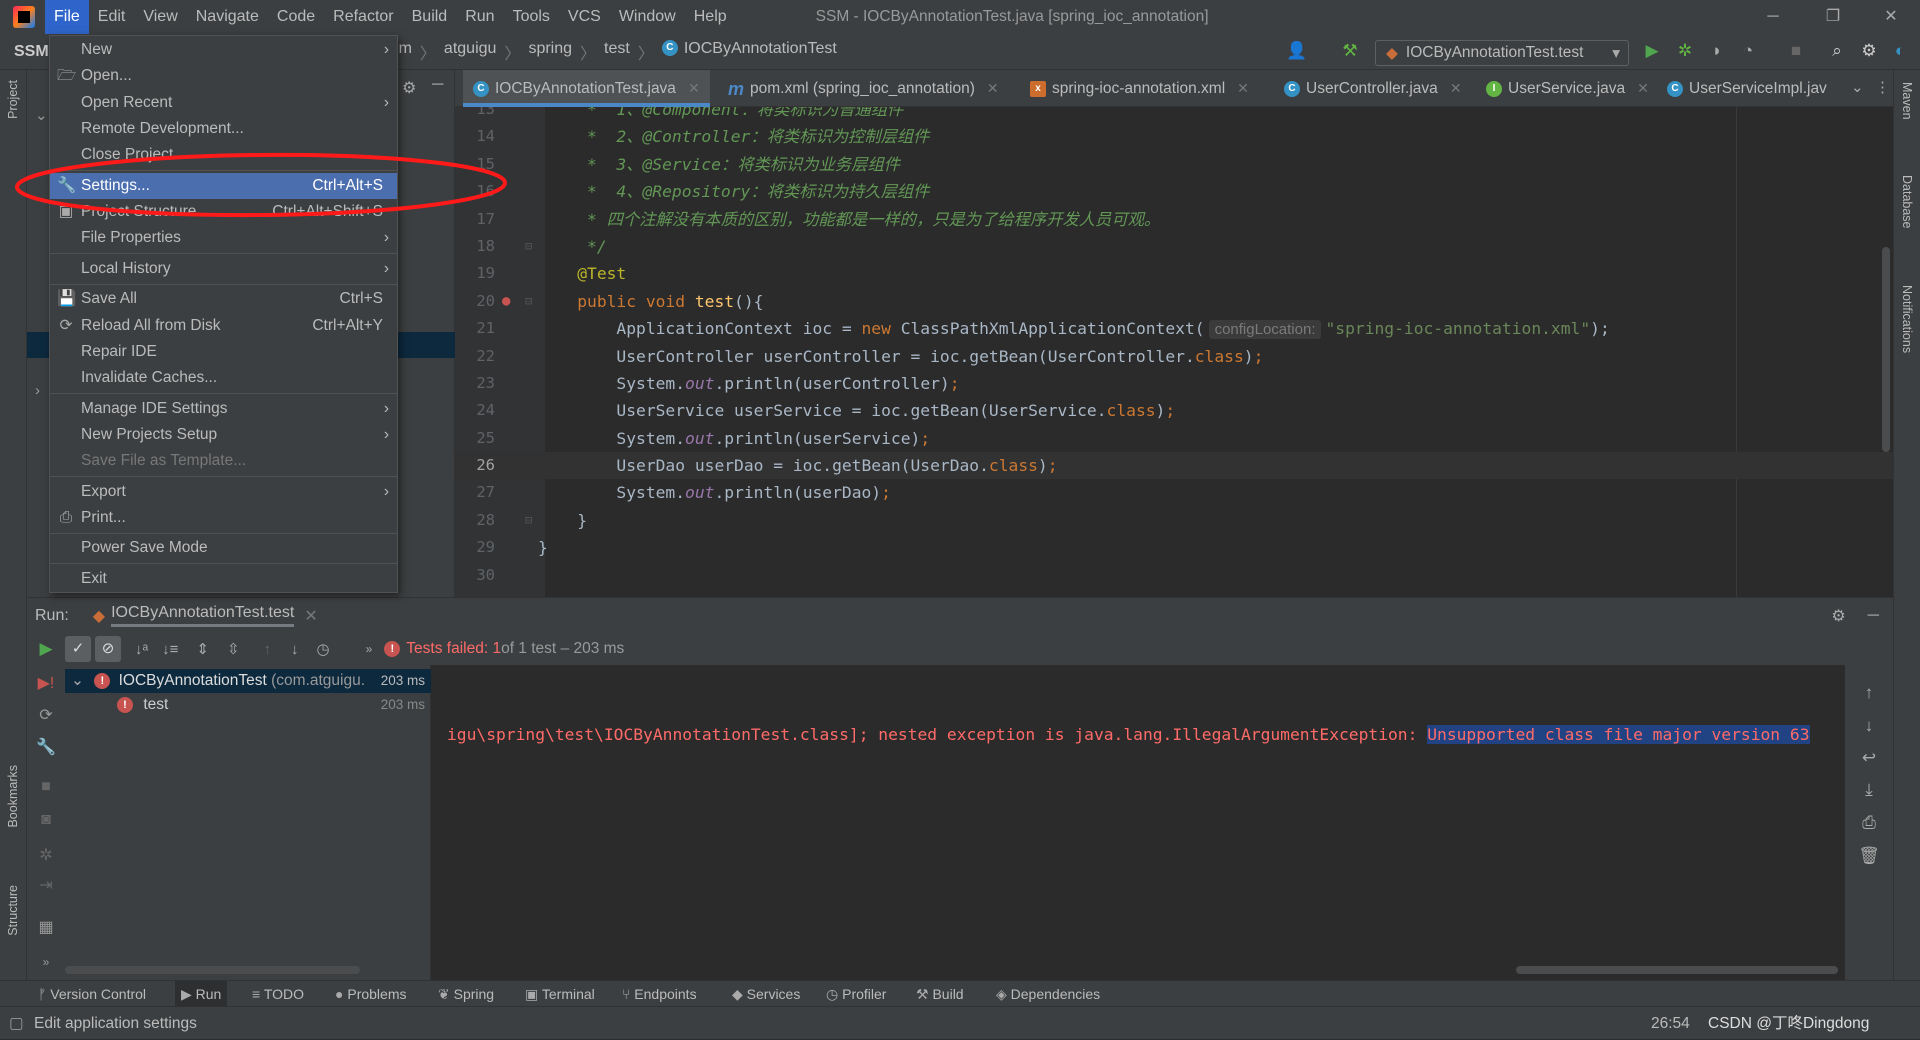 Image resolution: width=1920 pixels, height=1040 pixels. What do you see at coordinates (1886, 349) in the screenshot?
I see `editor-scrollbar` at bounding box center [1886, 349].